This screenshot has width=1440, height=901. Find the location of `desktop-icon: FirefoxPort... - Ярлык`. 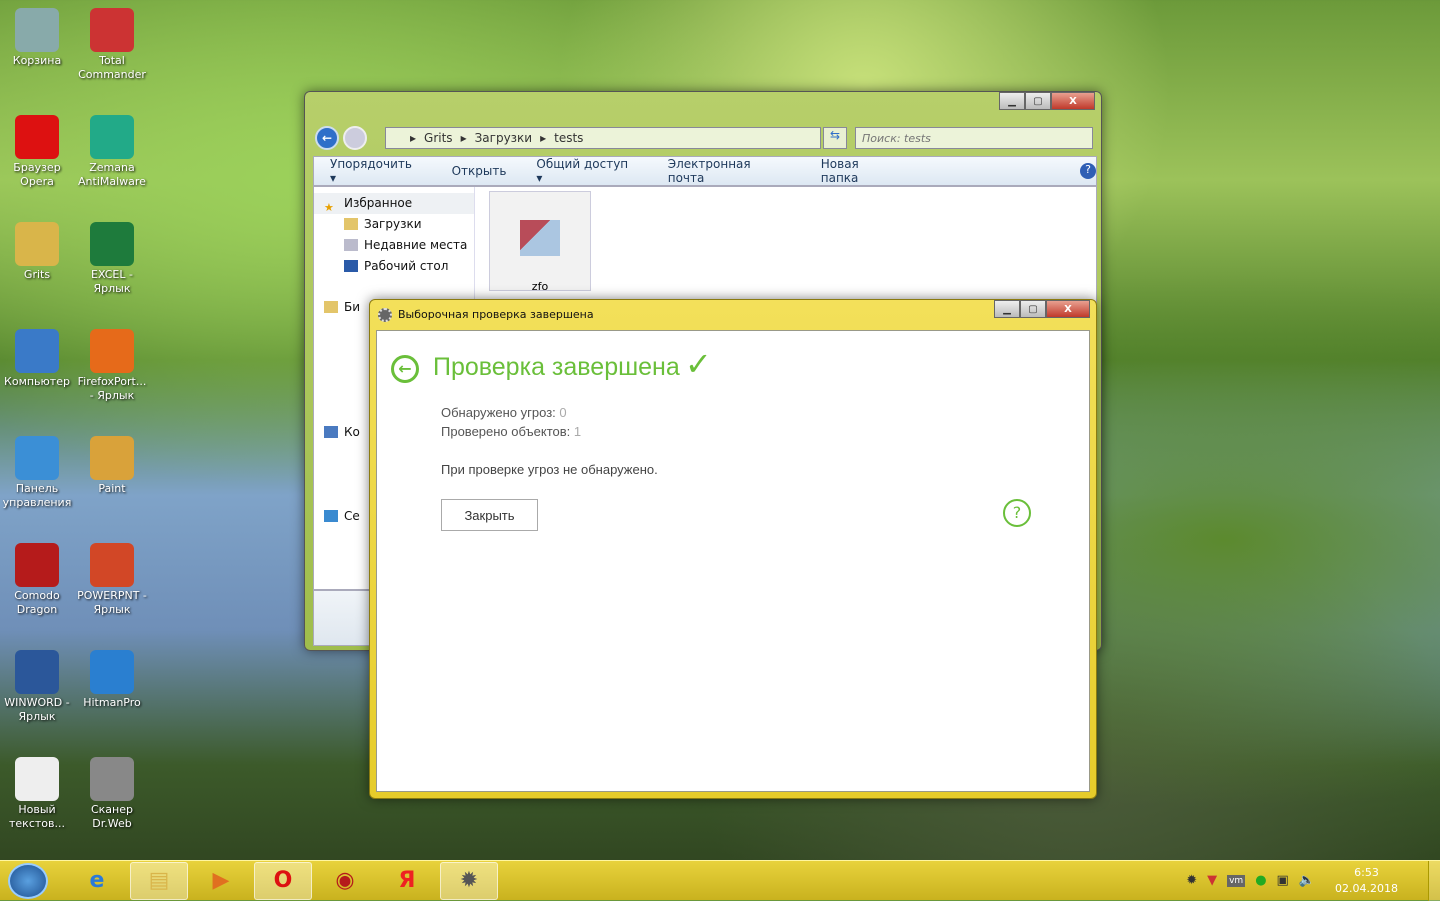

desktop-icon: FirefoxPort... - Ярлык is located at coordinates (112, 366).